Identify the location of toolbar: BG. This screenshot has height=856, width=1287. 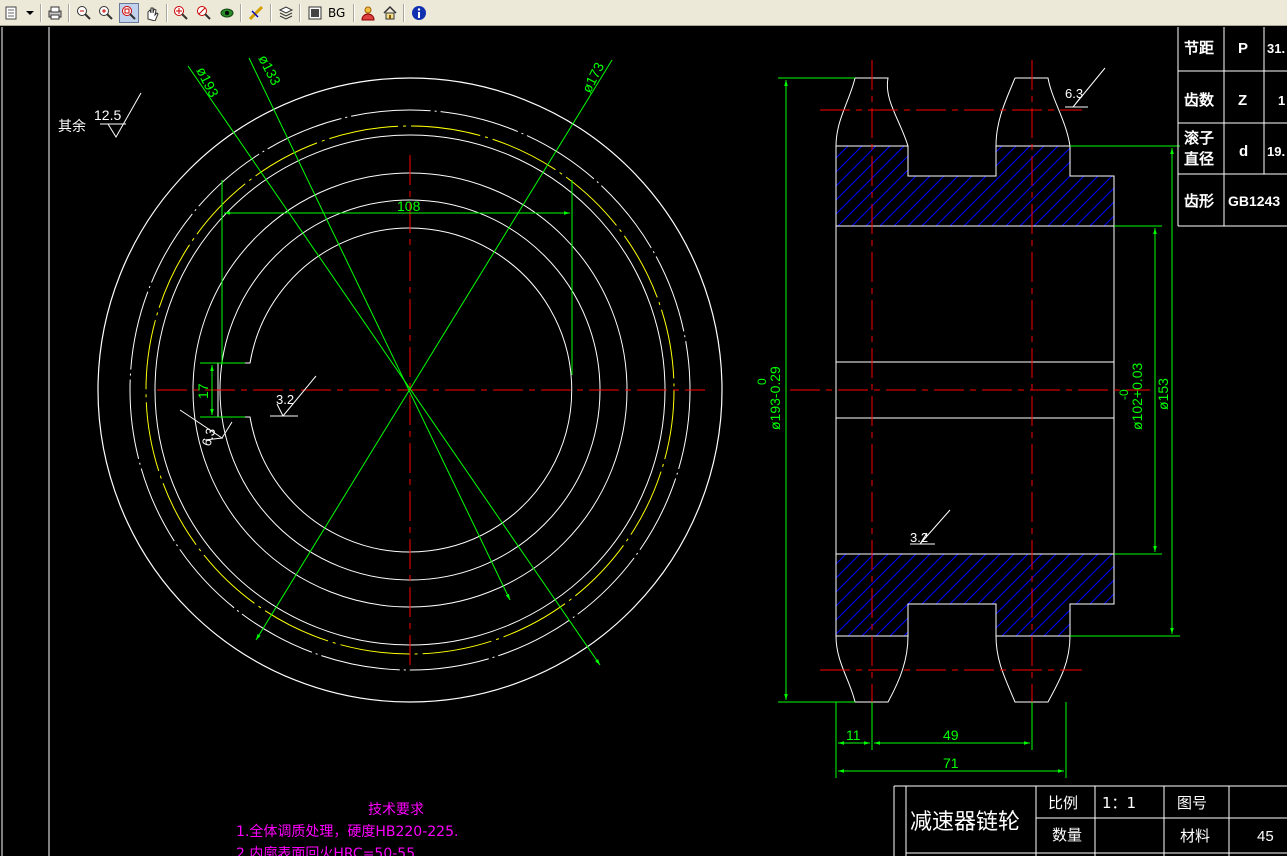
(643, 13).